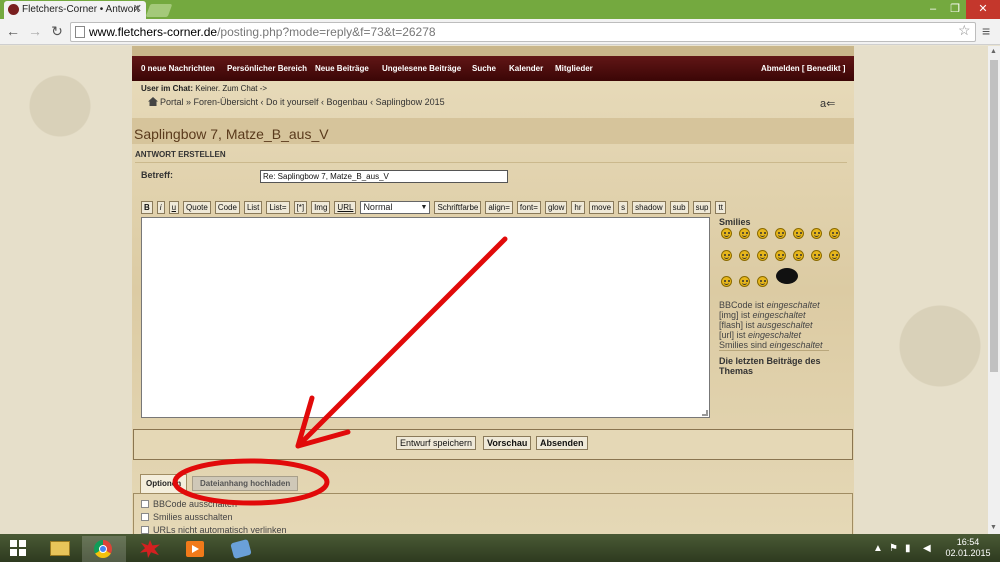 The height and width of the screenshot is (562, 1000). What do you see at coordinates (395, 207) in the screenshot?
I see `font-size-select: Normal ▼` at bounding box center [395, 207].